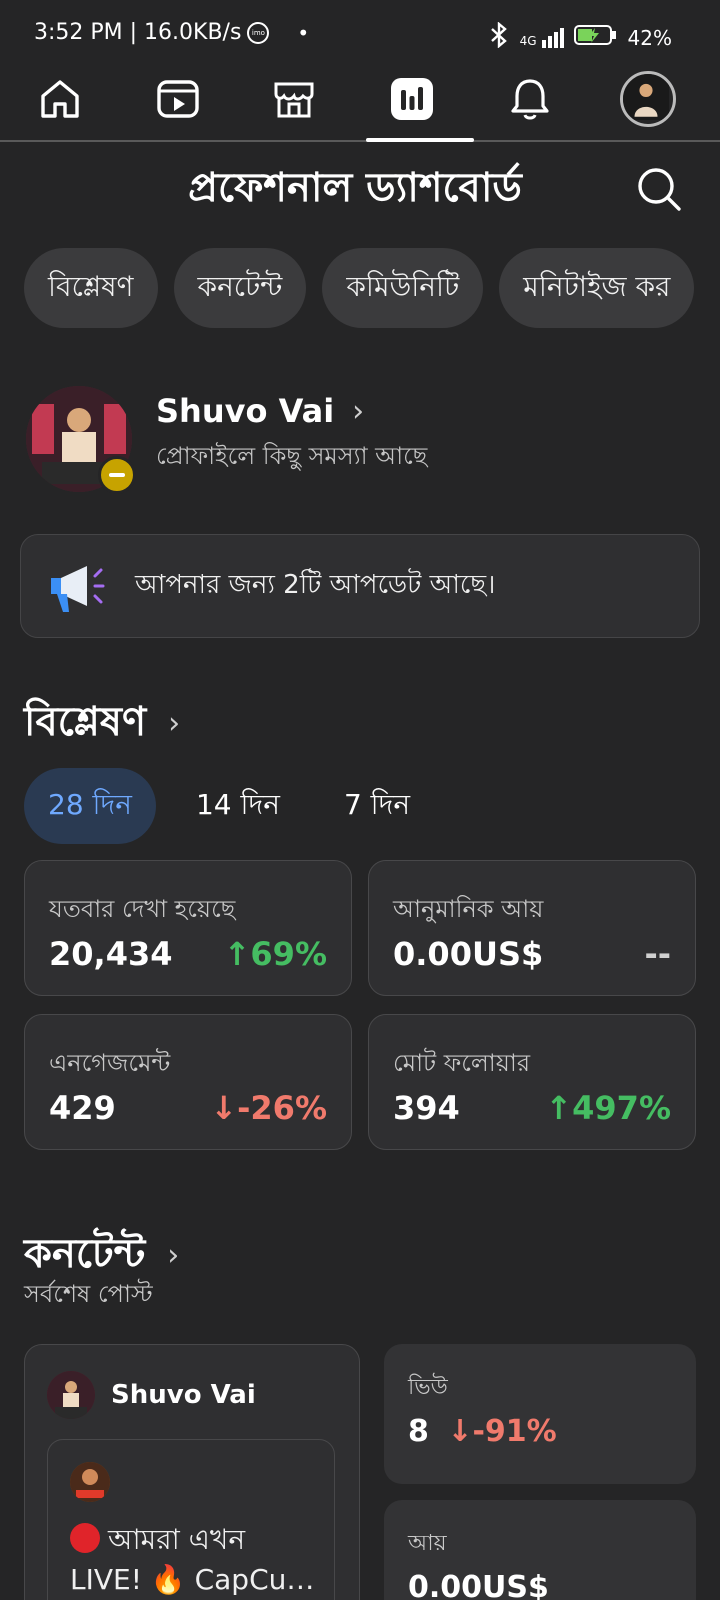 The image size is (720, 1600). Describe the element at coordinates (360, 33) in the screenshot. I see `status-bar: 3:52 PM | 16.0KB/s imo • 4G 42%` at that location.